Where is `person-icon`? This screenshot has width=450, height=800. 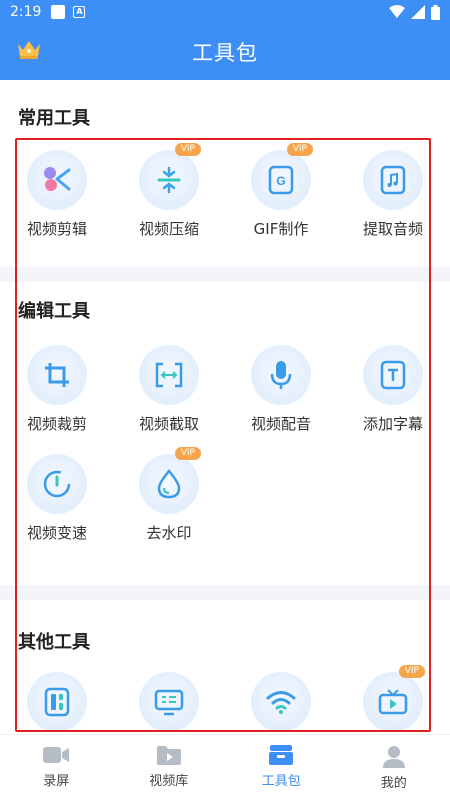 person-icon is located at coordinates (393, 757).